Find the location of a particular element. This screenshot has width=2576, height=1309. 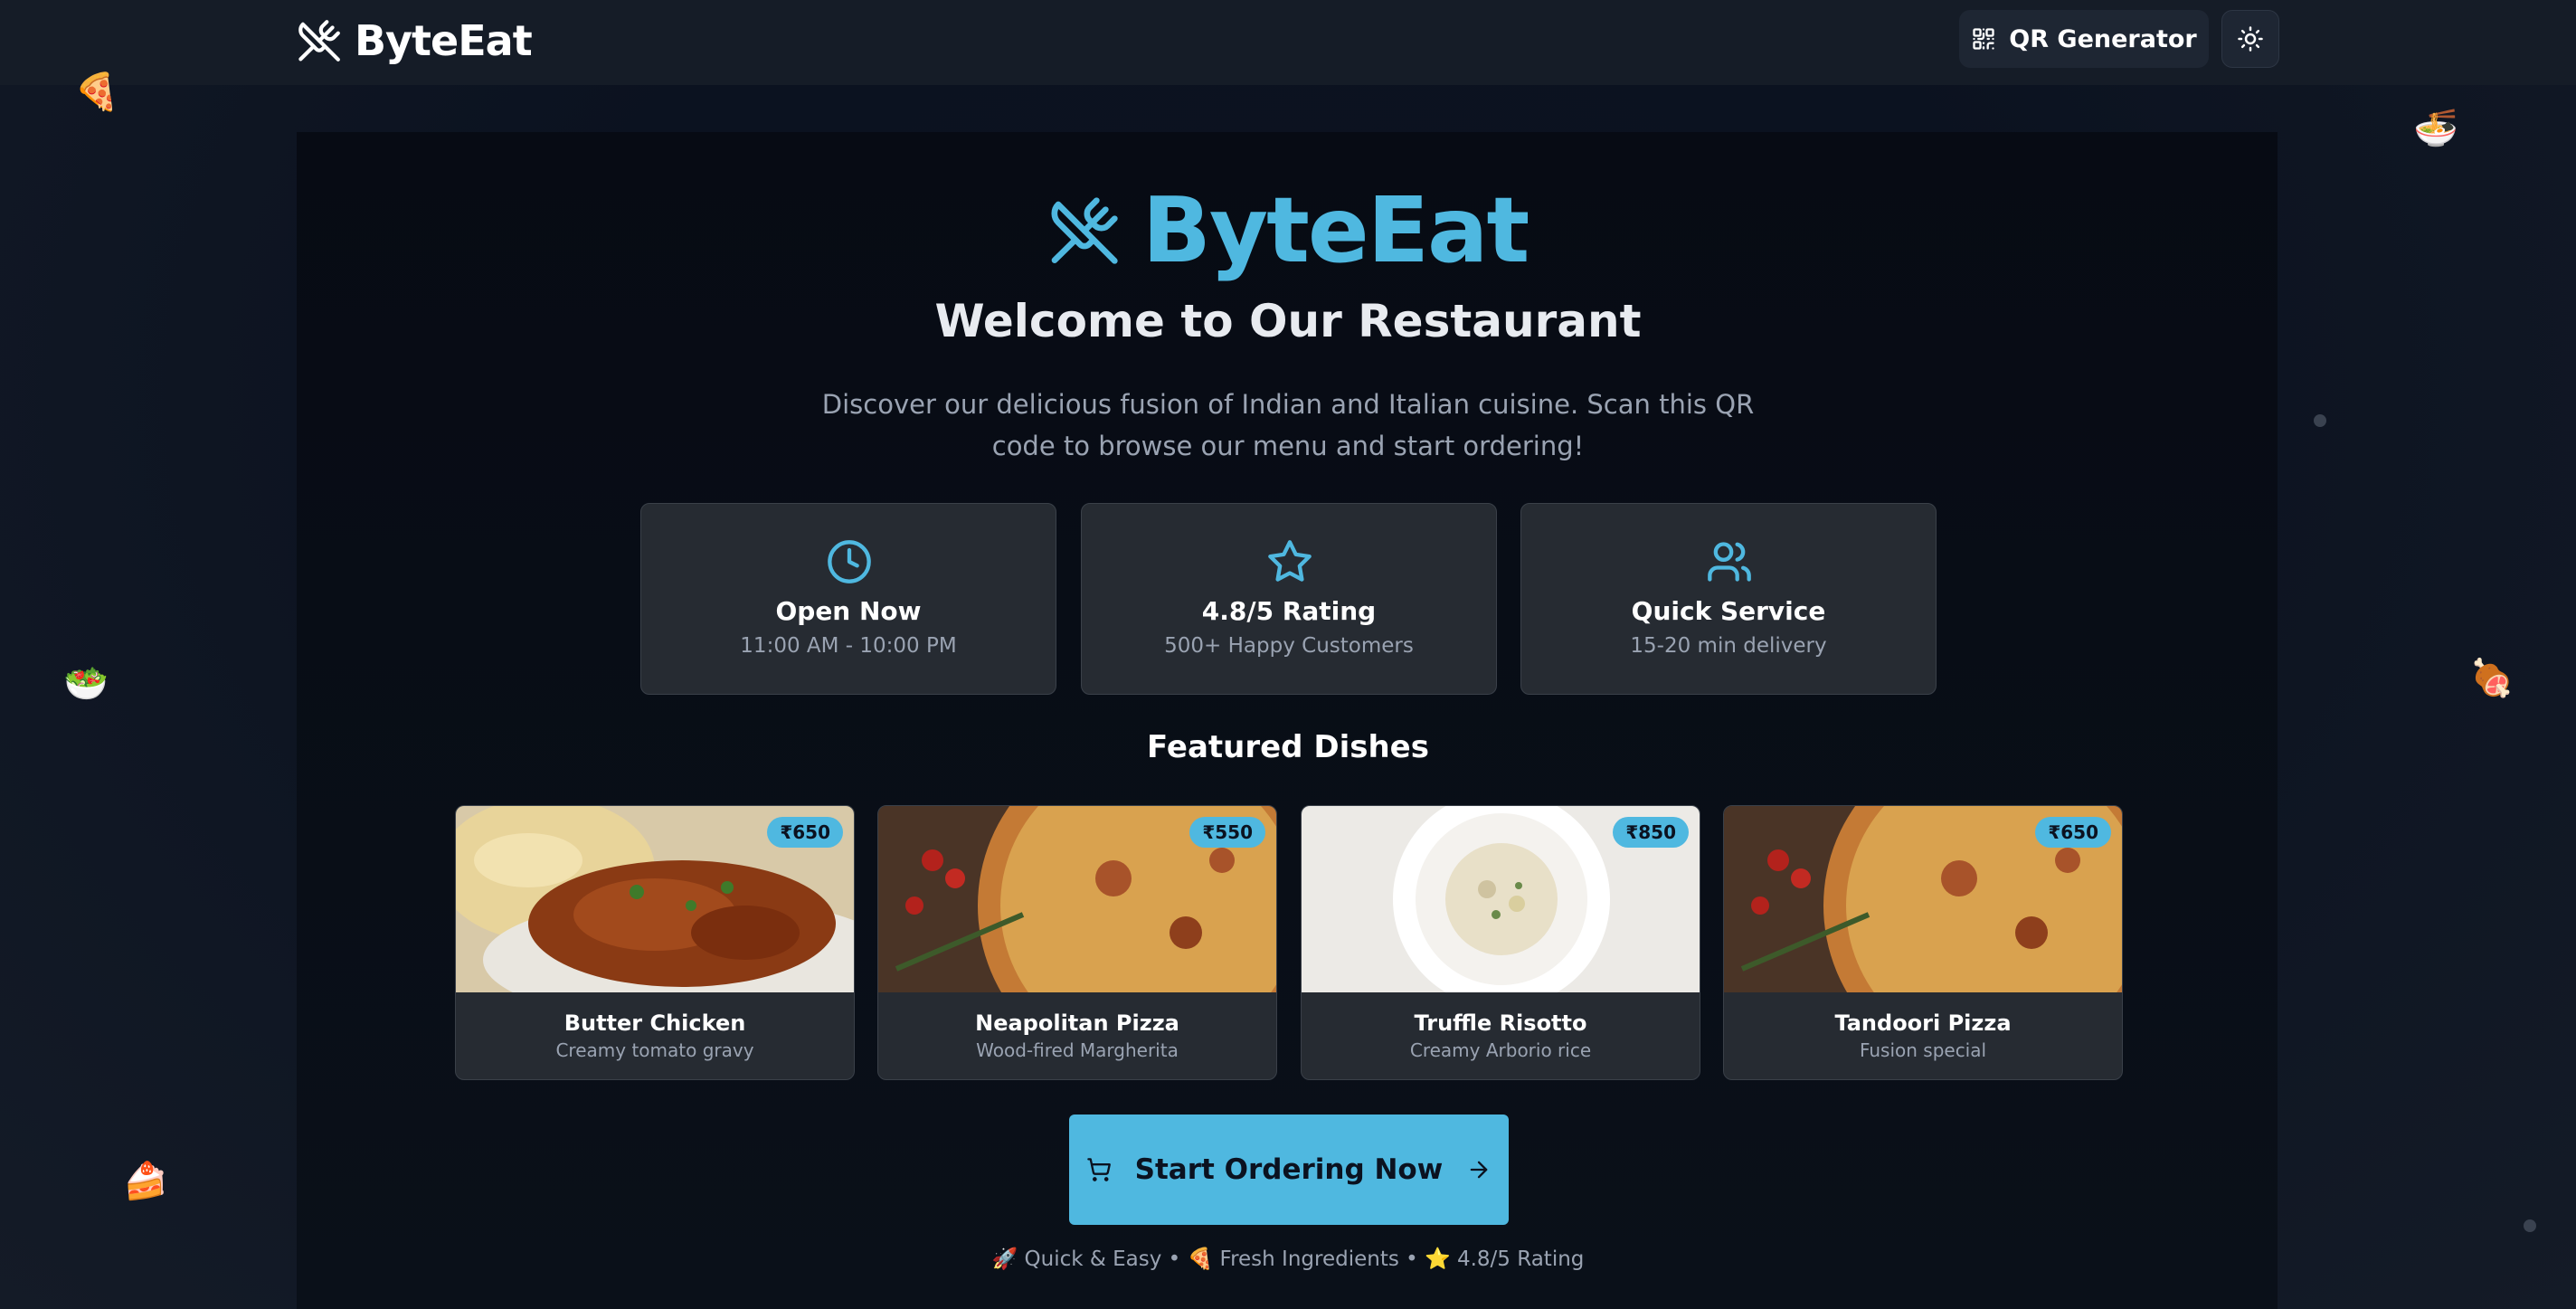

dish-description: Fusion special is located at coordinates (1923, 1050).